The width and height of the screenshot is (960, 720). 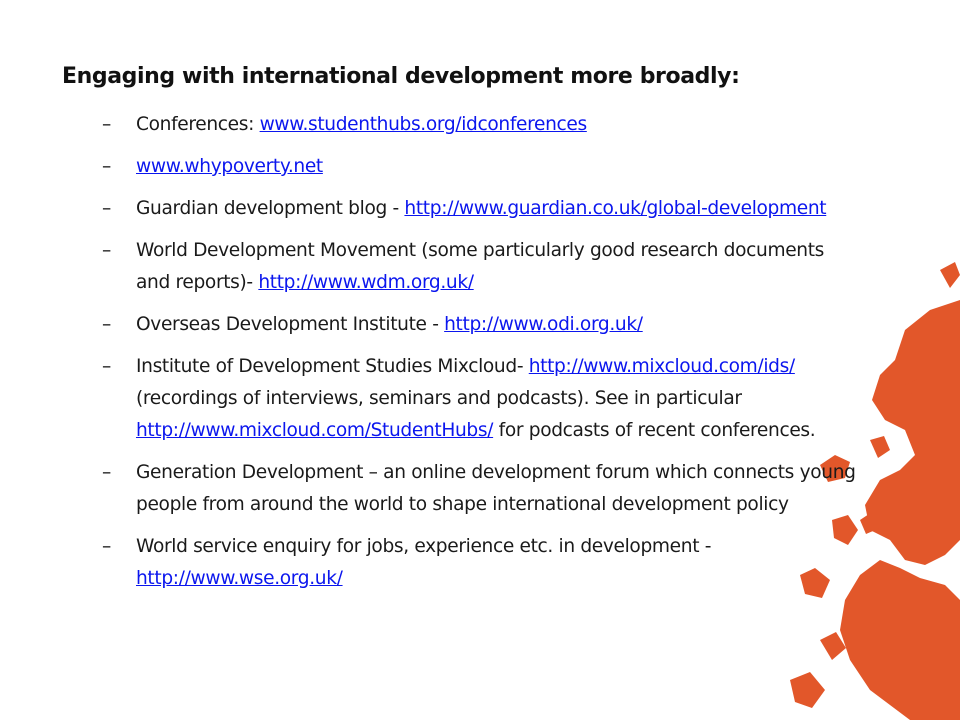 I want to click on item-link: http://www.wdm.org.uk/, so click(x=366, y=282).